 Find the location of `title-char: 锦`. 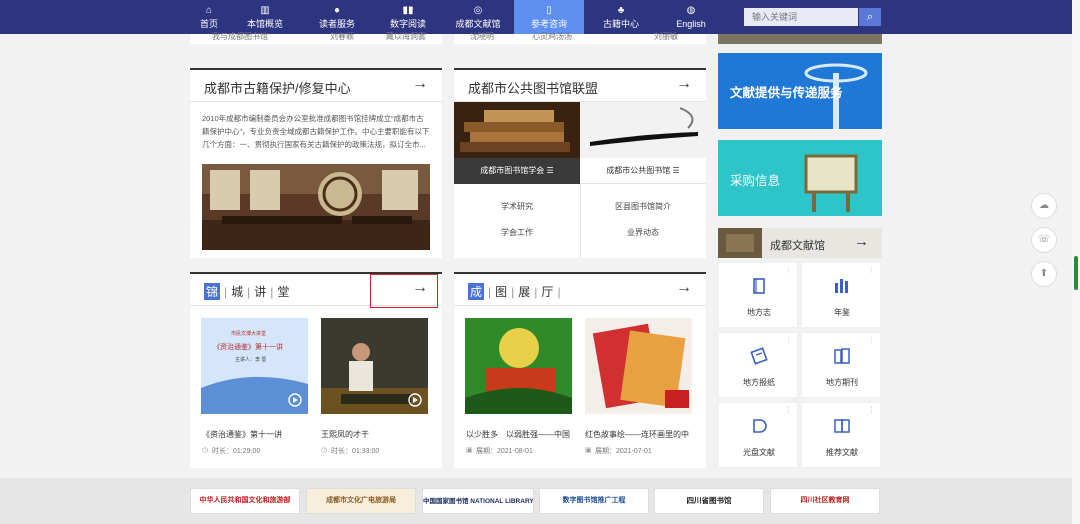

title-char: 锦 is located at coordinates (212, 291).